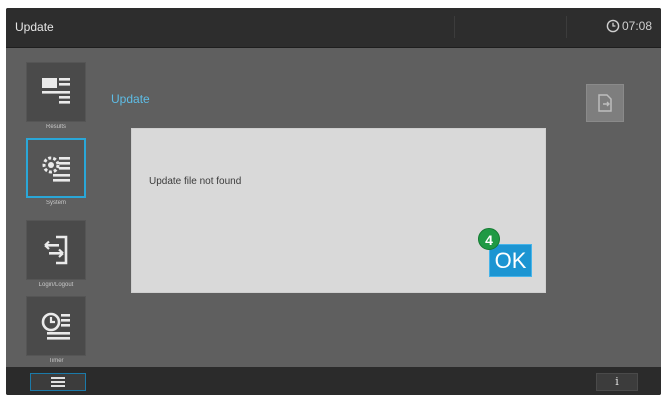  What do you see at coordinates (333, 28) in the screenshot?
I see `top-bar: Update 07:08` at bounding box center [333, 28].